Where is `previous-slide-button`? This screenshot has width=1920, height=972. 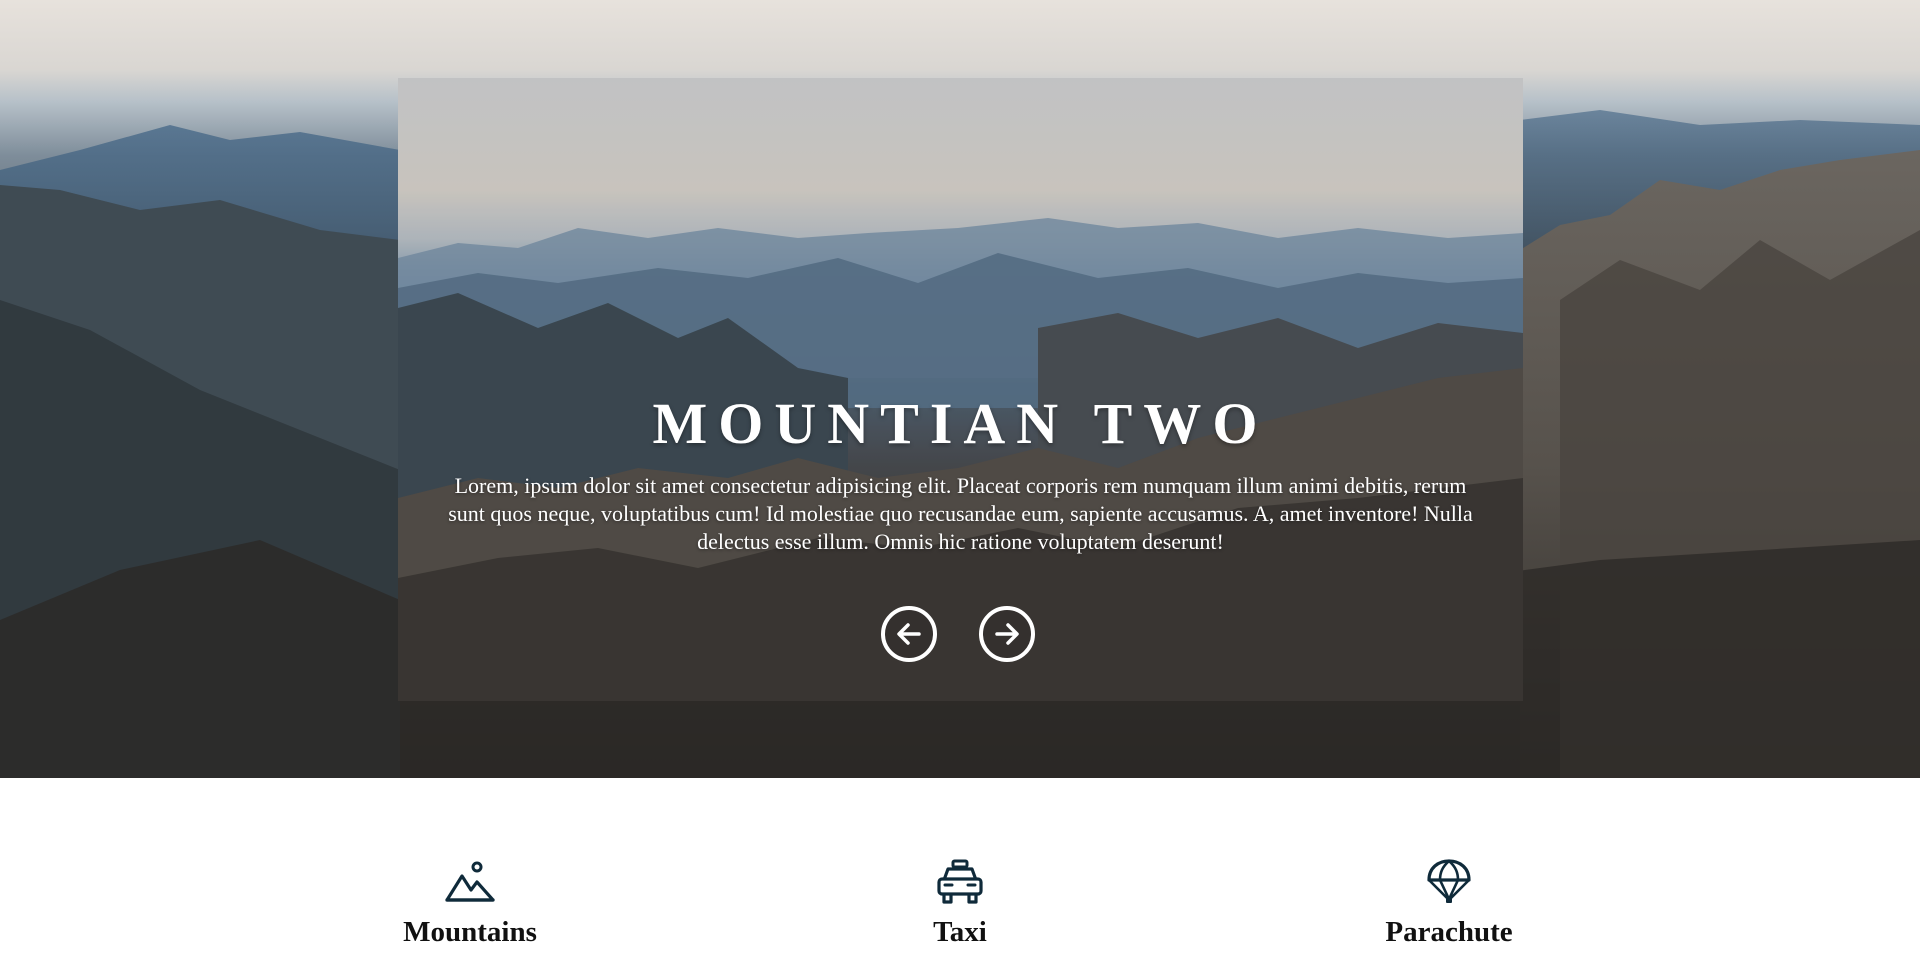 previous-slide-button is located at coordinates (909, 634).